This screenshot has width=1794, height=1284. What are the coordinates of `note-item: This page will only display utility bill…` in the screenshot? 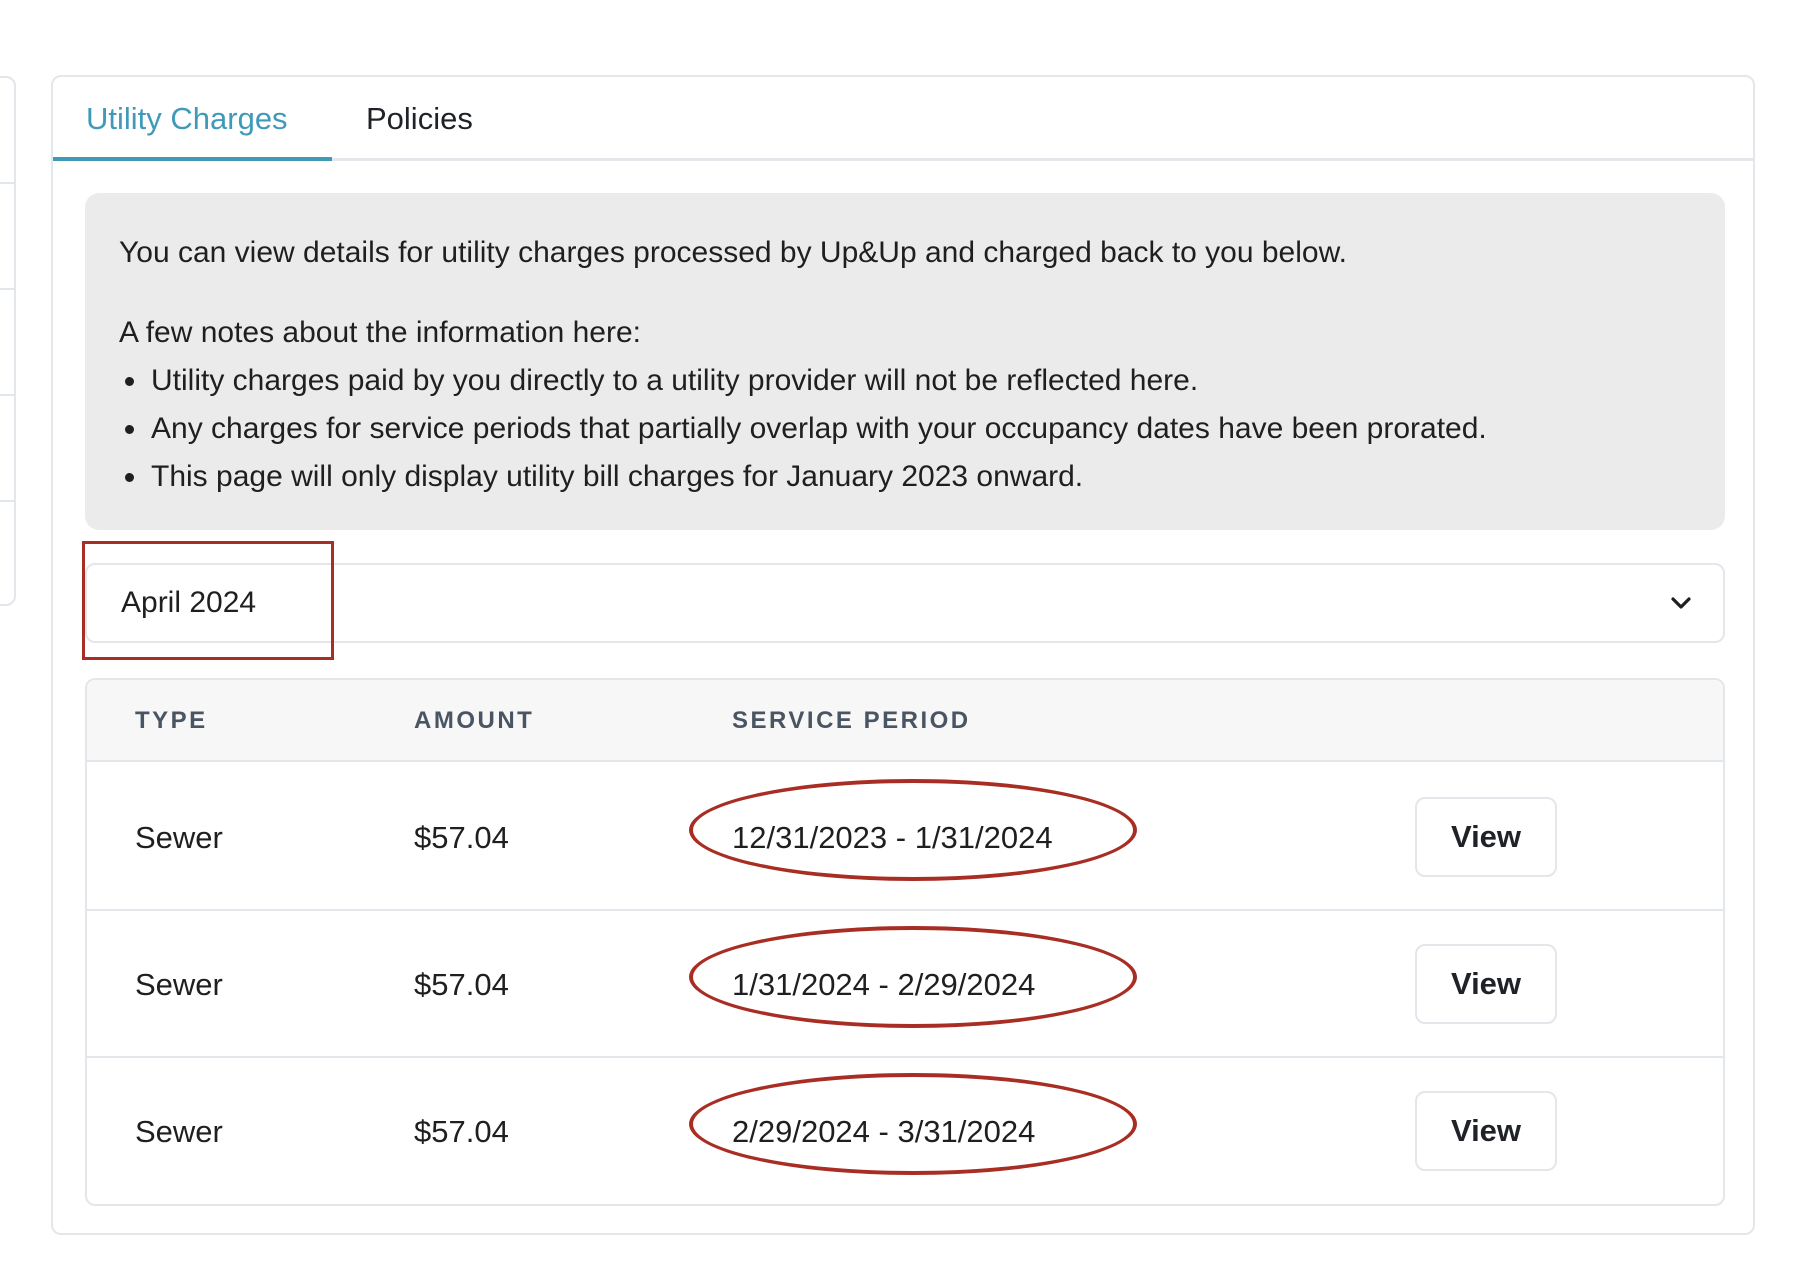 It's located at (905, 477).